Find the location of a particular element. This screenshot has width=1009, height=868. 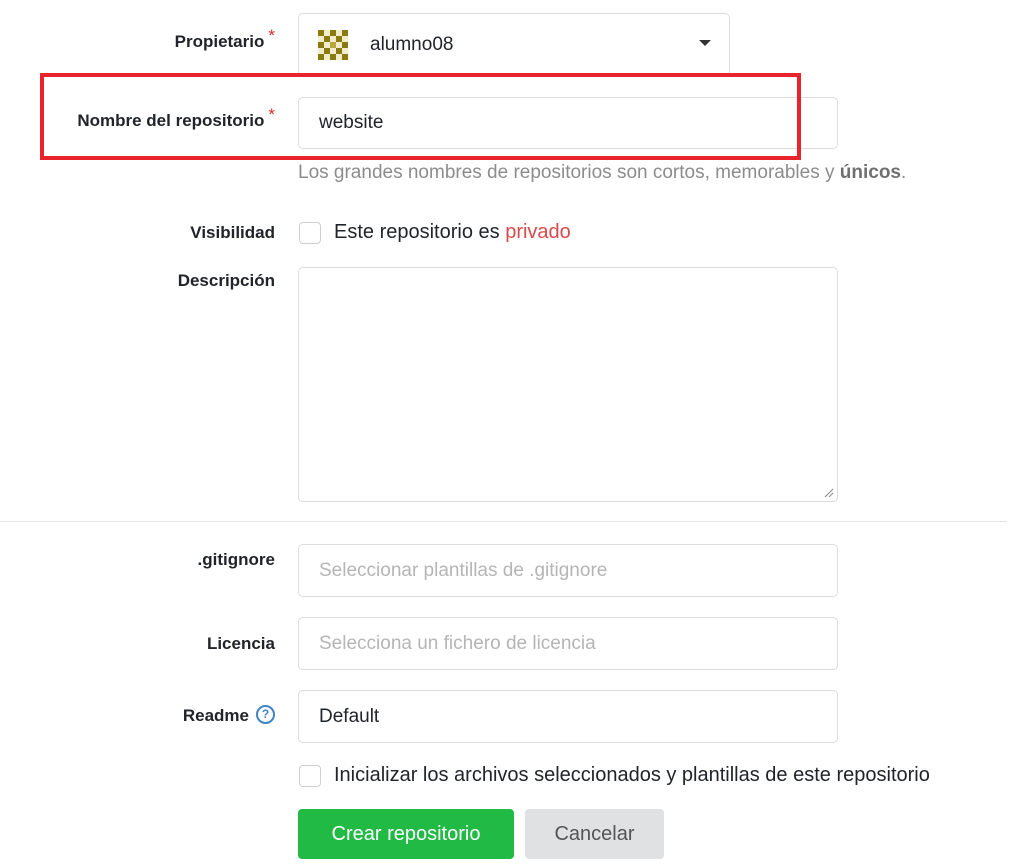

resize-handle-icon is located at coordinates (828, 492).